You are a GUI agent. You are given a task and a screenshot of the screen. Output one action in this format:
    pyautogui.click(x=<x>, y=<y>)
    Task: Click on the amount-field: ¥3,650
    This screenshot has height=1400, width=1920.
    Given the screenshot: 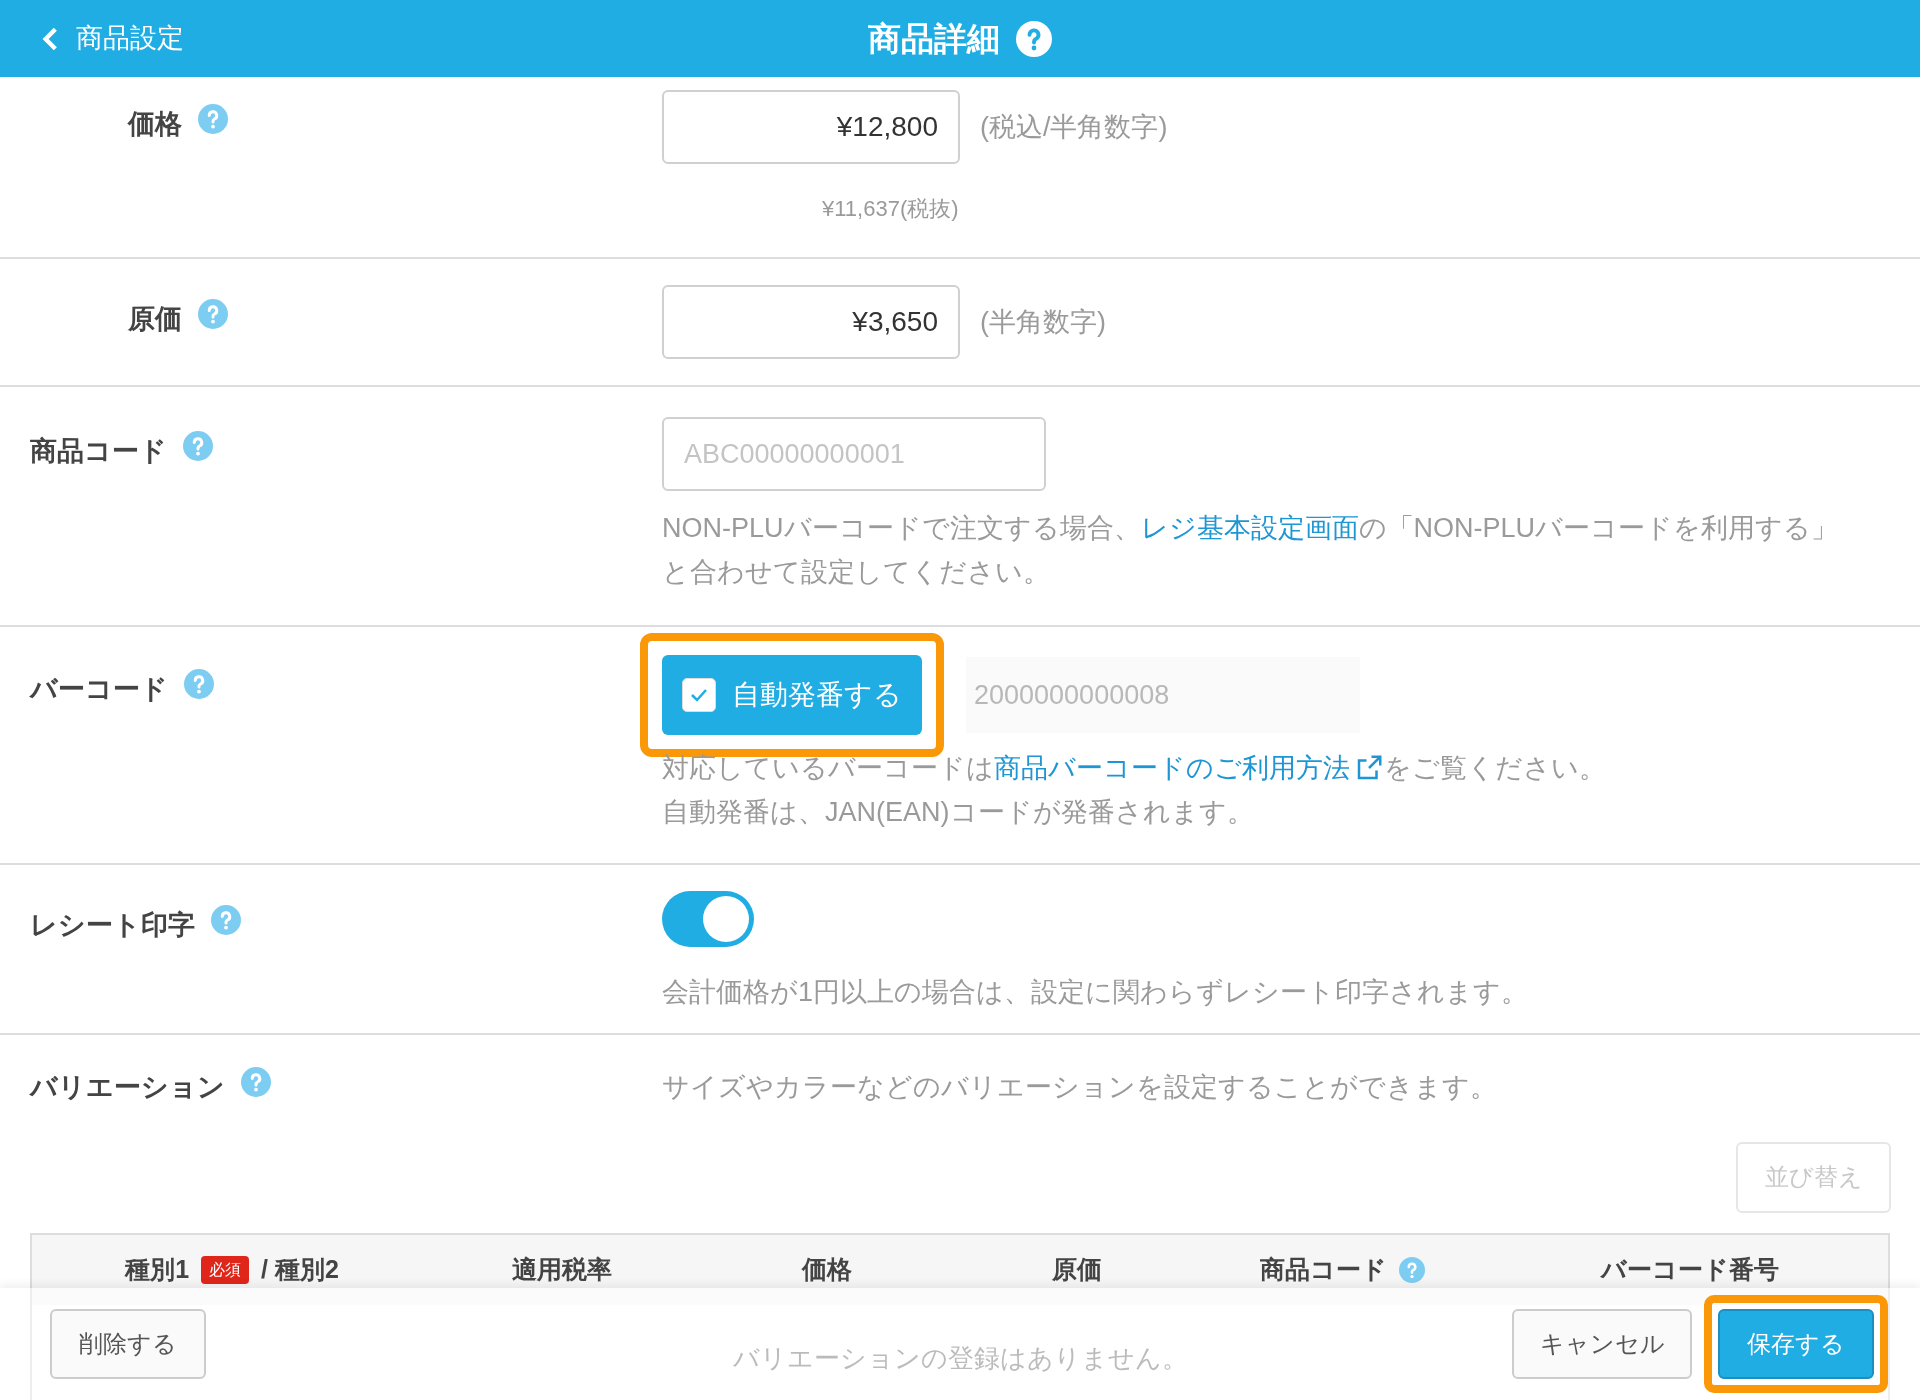 What is the action you would take?
    pyautogui.click(x=811, y=322)
    